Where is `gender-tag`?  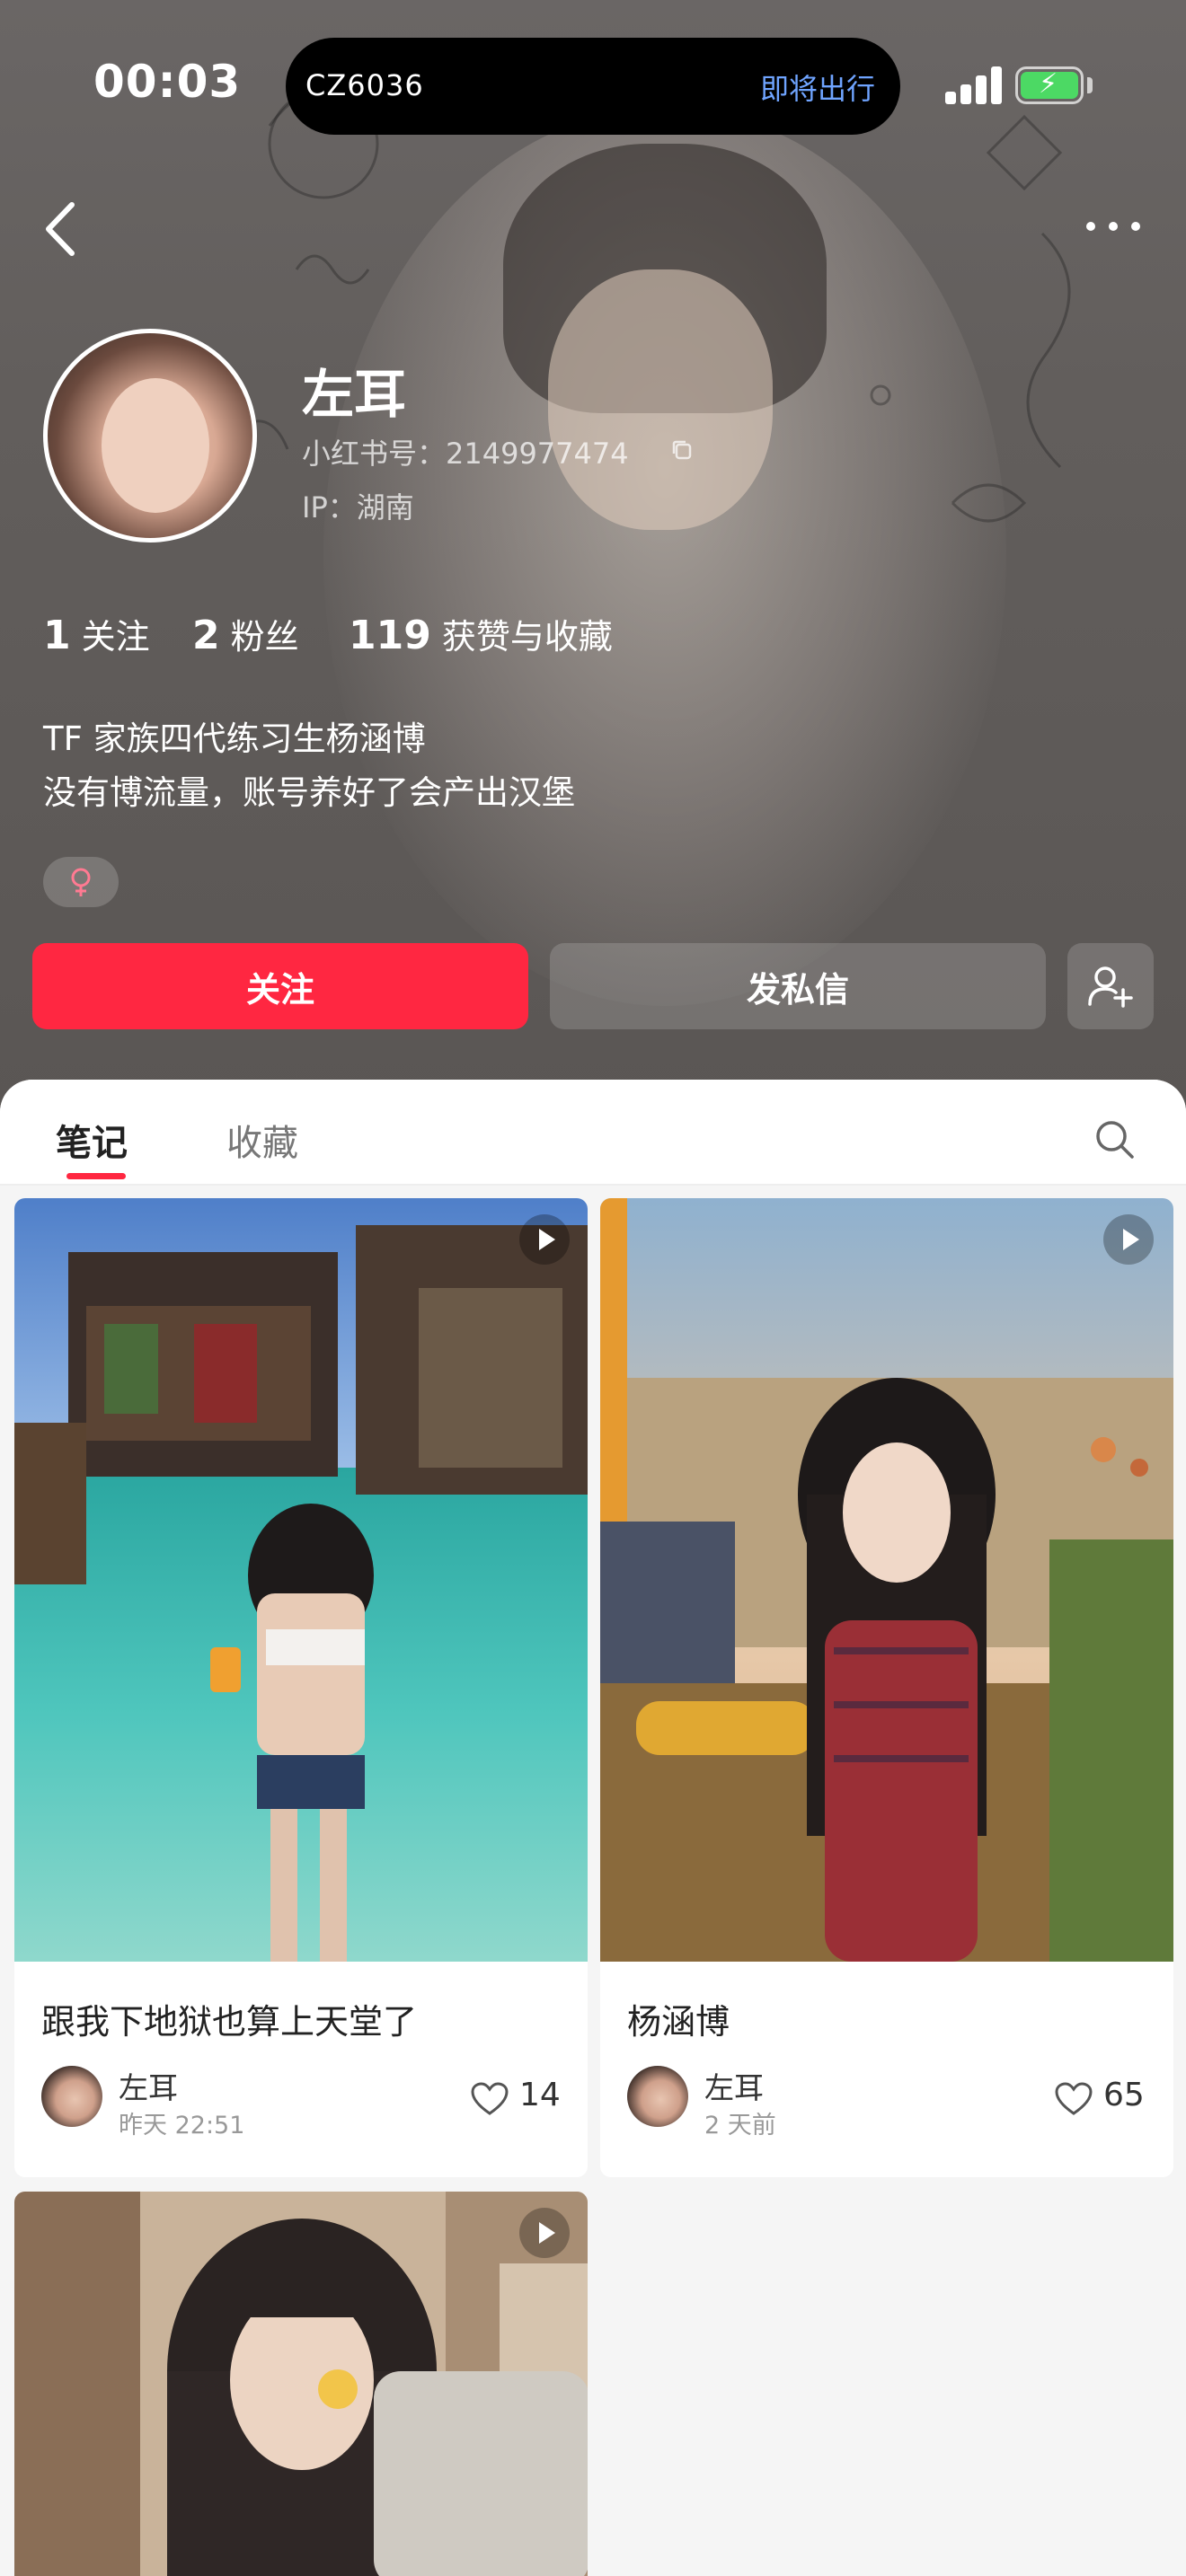 gender-tag is located at coordinates (81, 882).